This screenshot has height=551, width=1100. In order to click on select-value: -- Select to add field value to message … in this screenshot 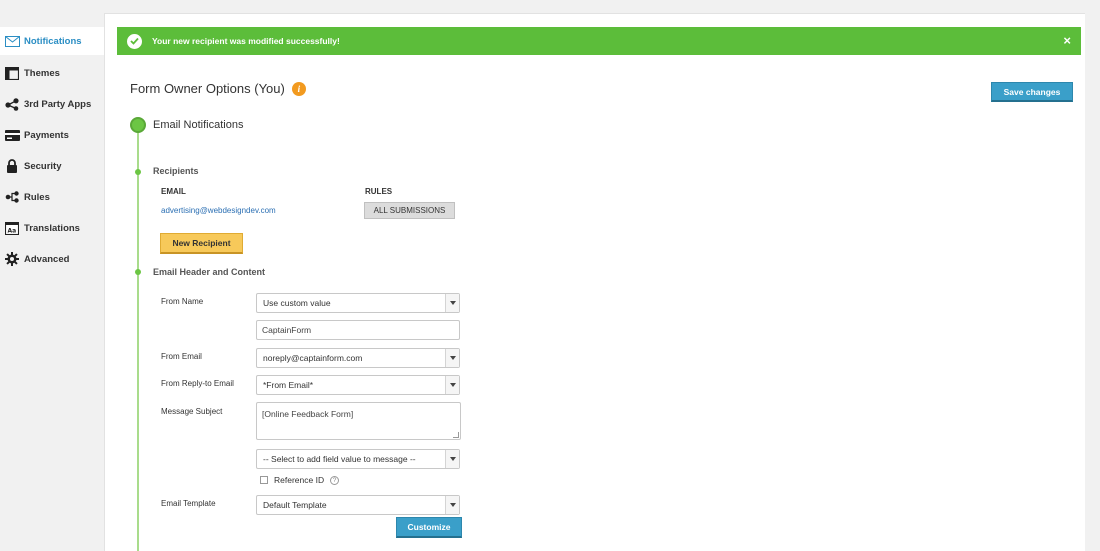, I will do `click(339, 459)`.